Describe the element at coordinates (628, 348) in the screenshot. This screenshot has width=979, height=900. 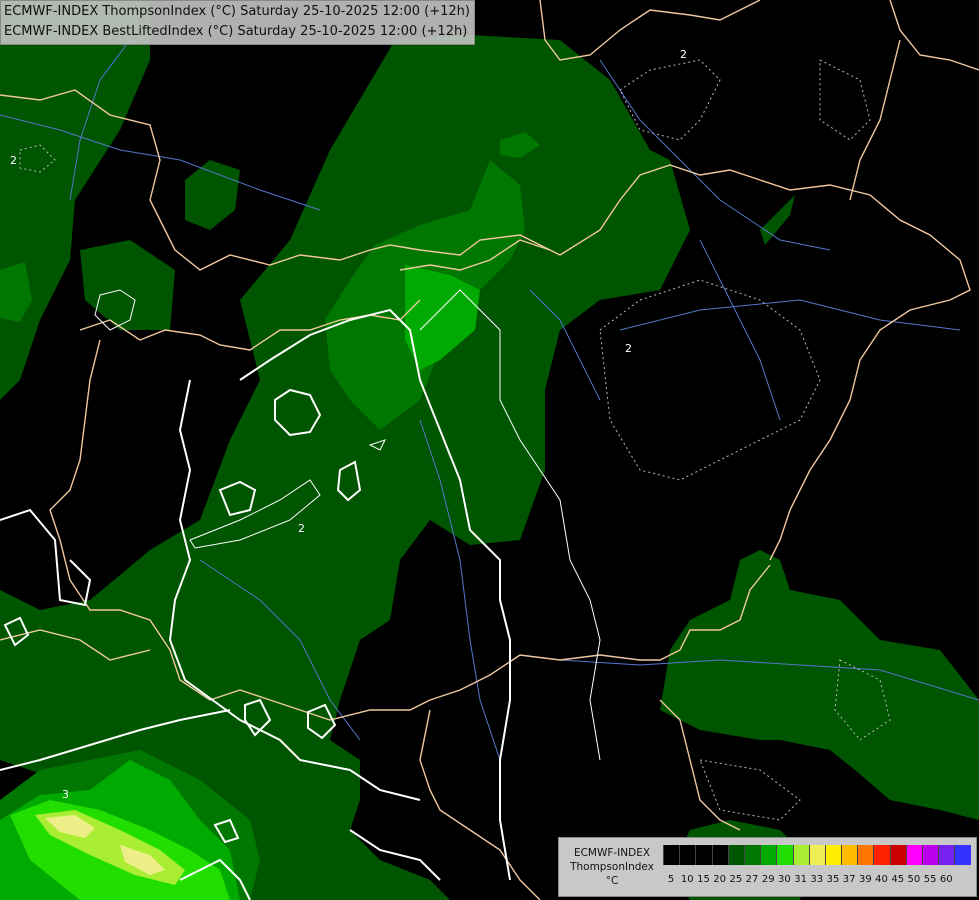
I see `contour-label-2-east: 2` at that location.